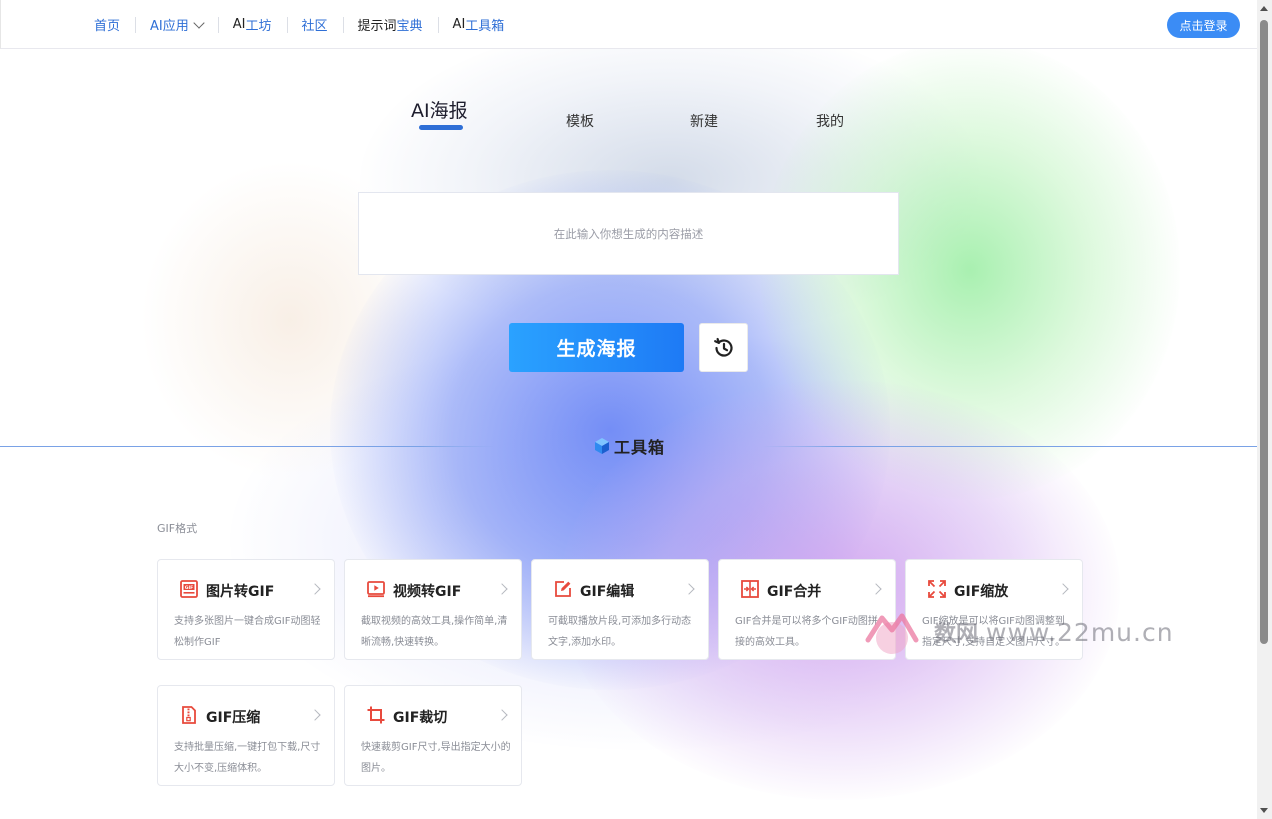  I want to click on scroll-down-icon, so click(1264, 810).